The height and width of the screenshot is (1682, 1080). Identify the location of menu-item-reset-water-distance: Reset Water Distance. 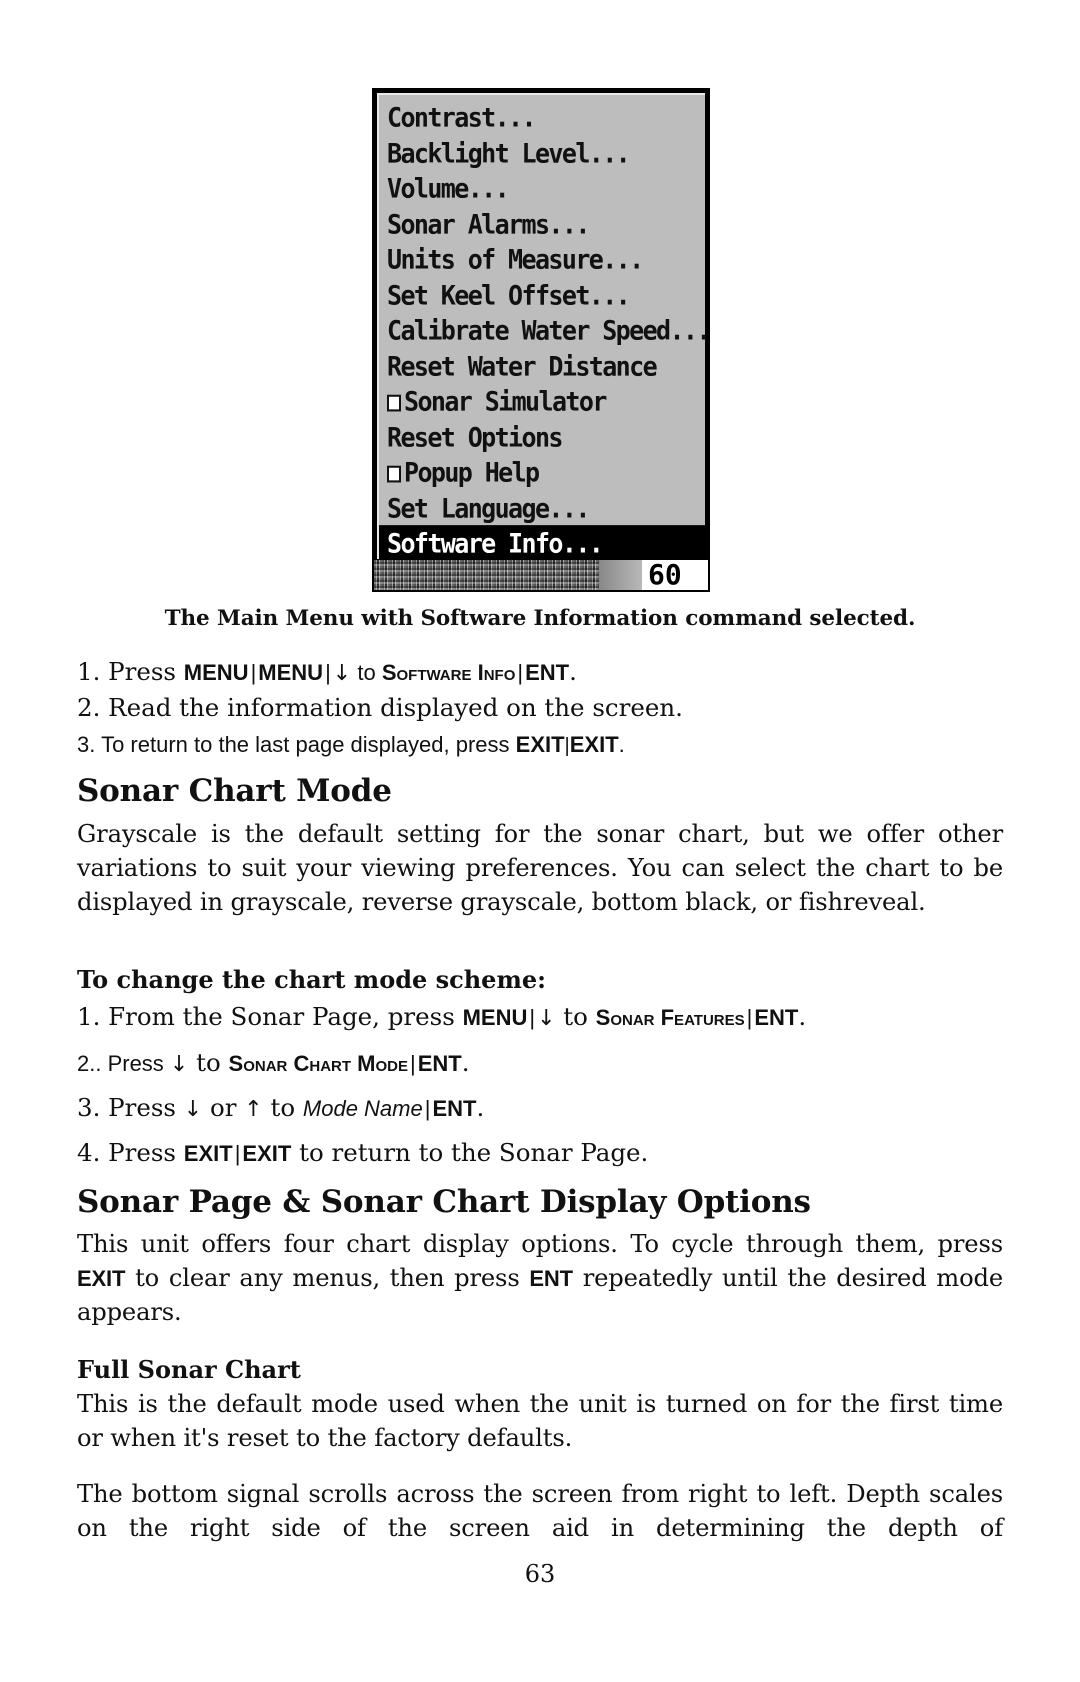
(542, 366).